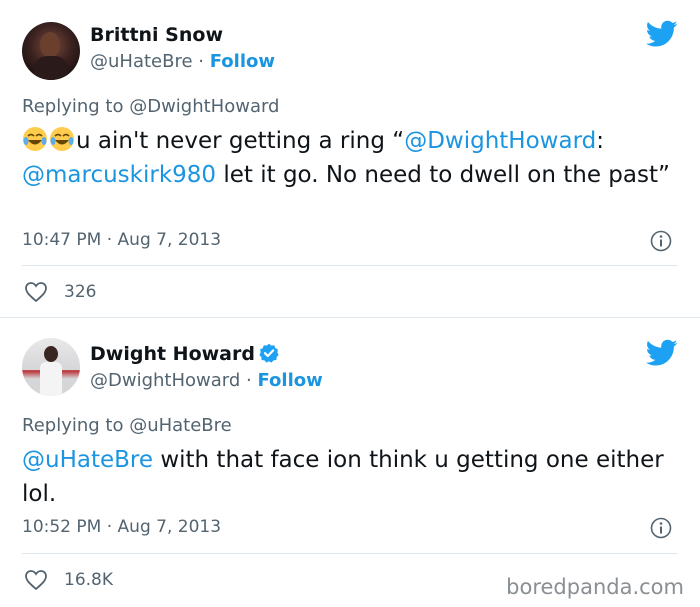  Describe the element at coordinates (88, 580) in the screenshot. I see `like-count: 16.8K` at that location.